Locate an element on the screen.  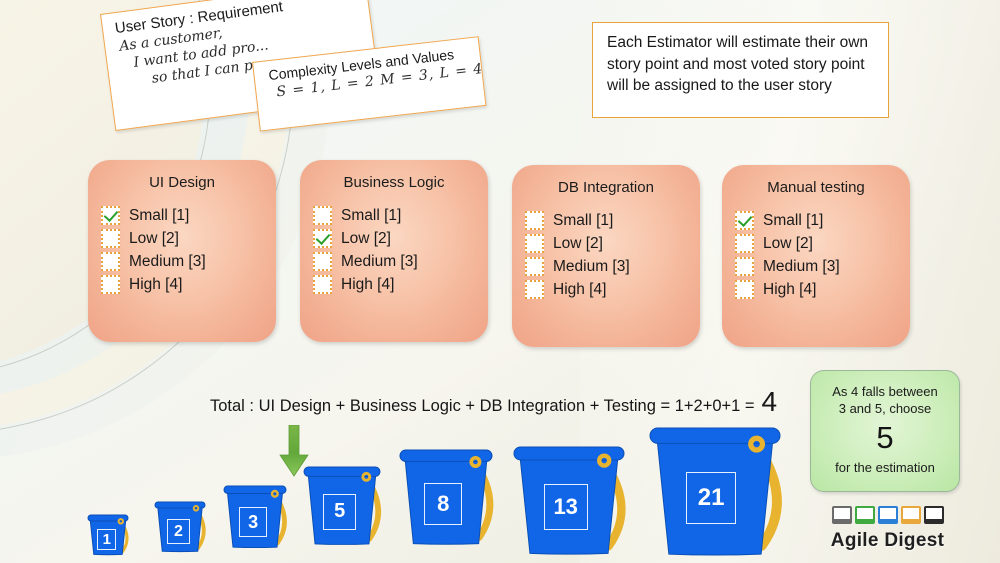
bucket-2: 2 is located at coordinates (183, 527).